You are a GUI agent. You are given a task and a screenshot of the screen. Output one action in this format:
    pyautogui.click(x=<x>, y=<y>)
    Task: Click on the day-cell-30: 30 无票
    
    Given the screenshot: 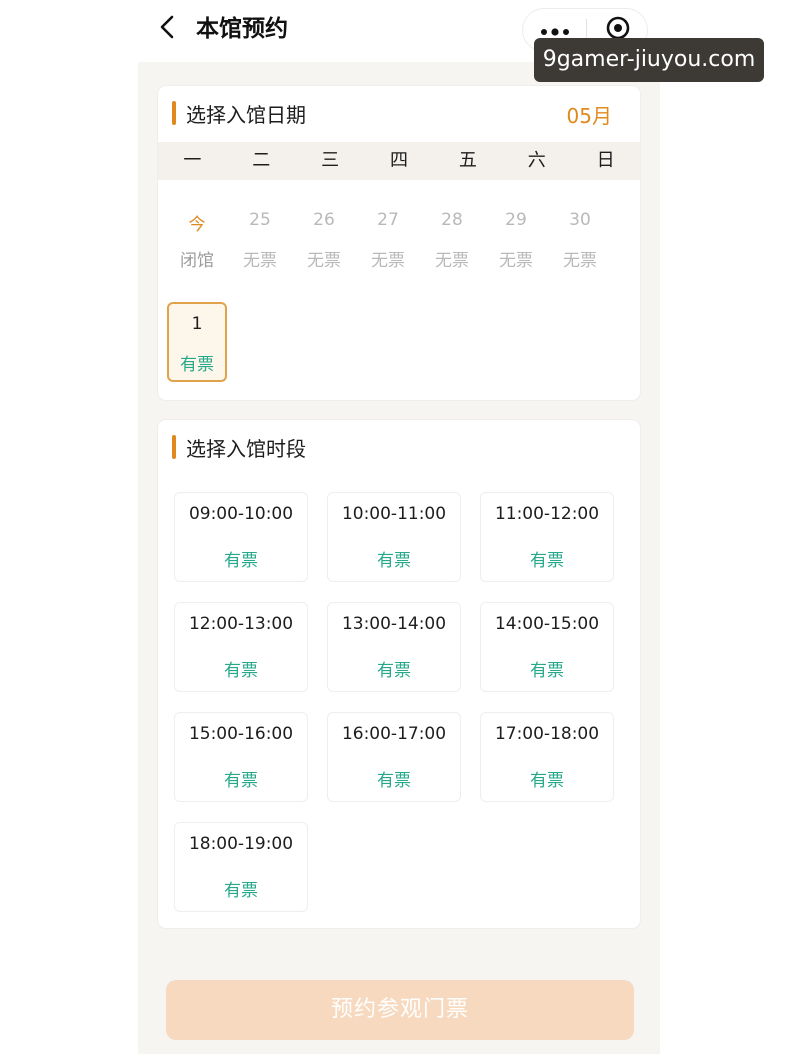 What is the action you would take?
    pyautogui.click(x=580, y=239)
    